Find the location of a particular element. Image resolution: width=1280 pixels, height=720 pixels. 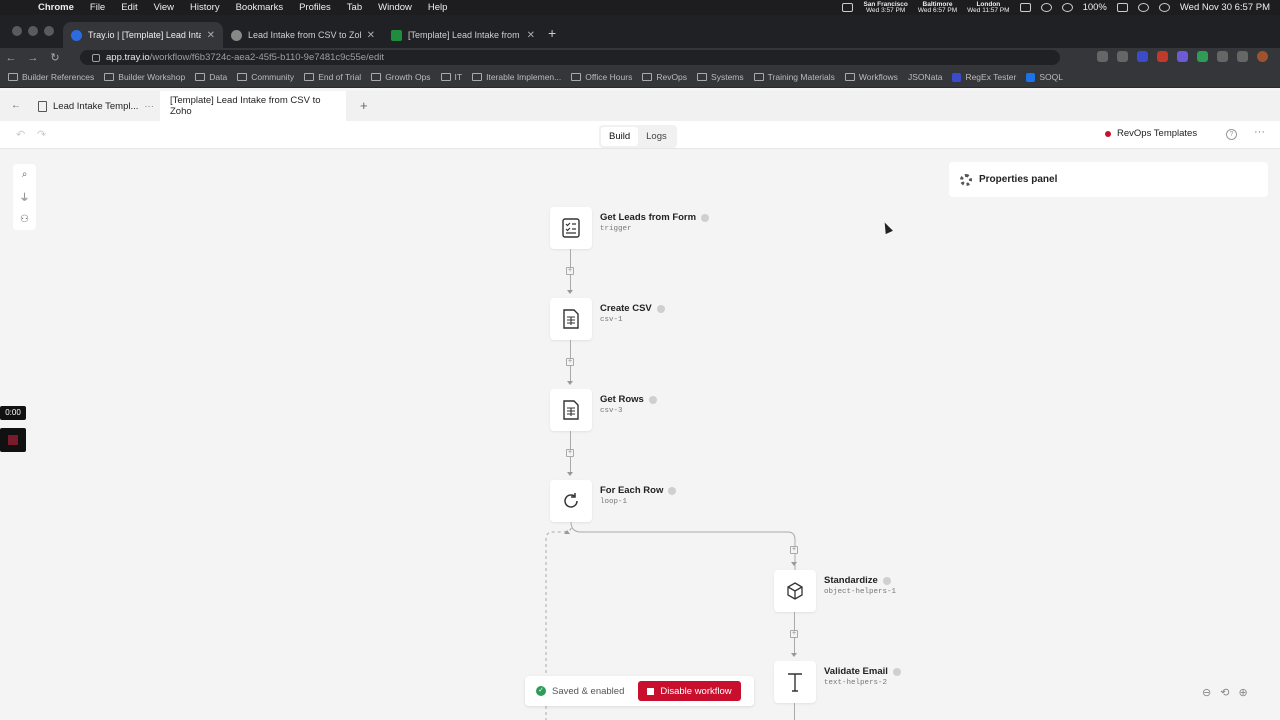

puzzle-icon is located at coordinates (1222, 56).